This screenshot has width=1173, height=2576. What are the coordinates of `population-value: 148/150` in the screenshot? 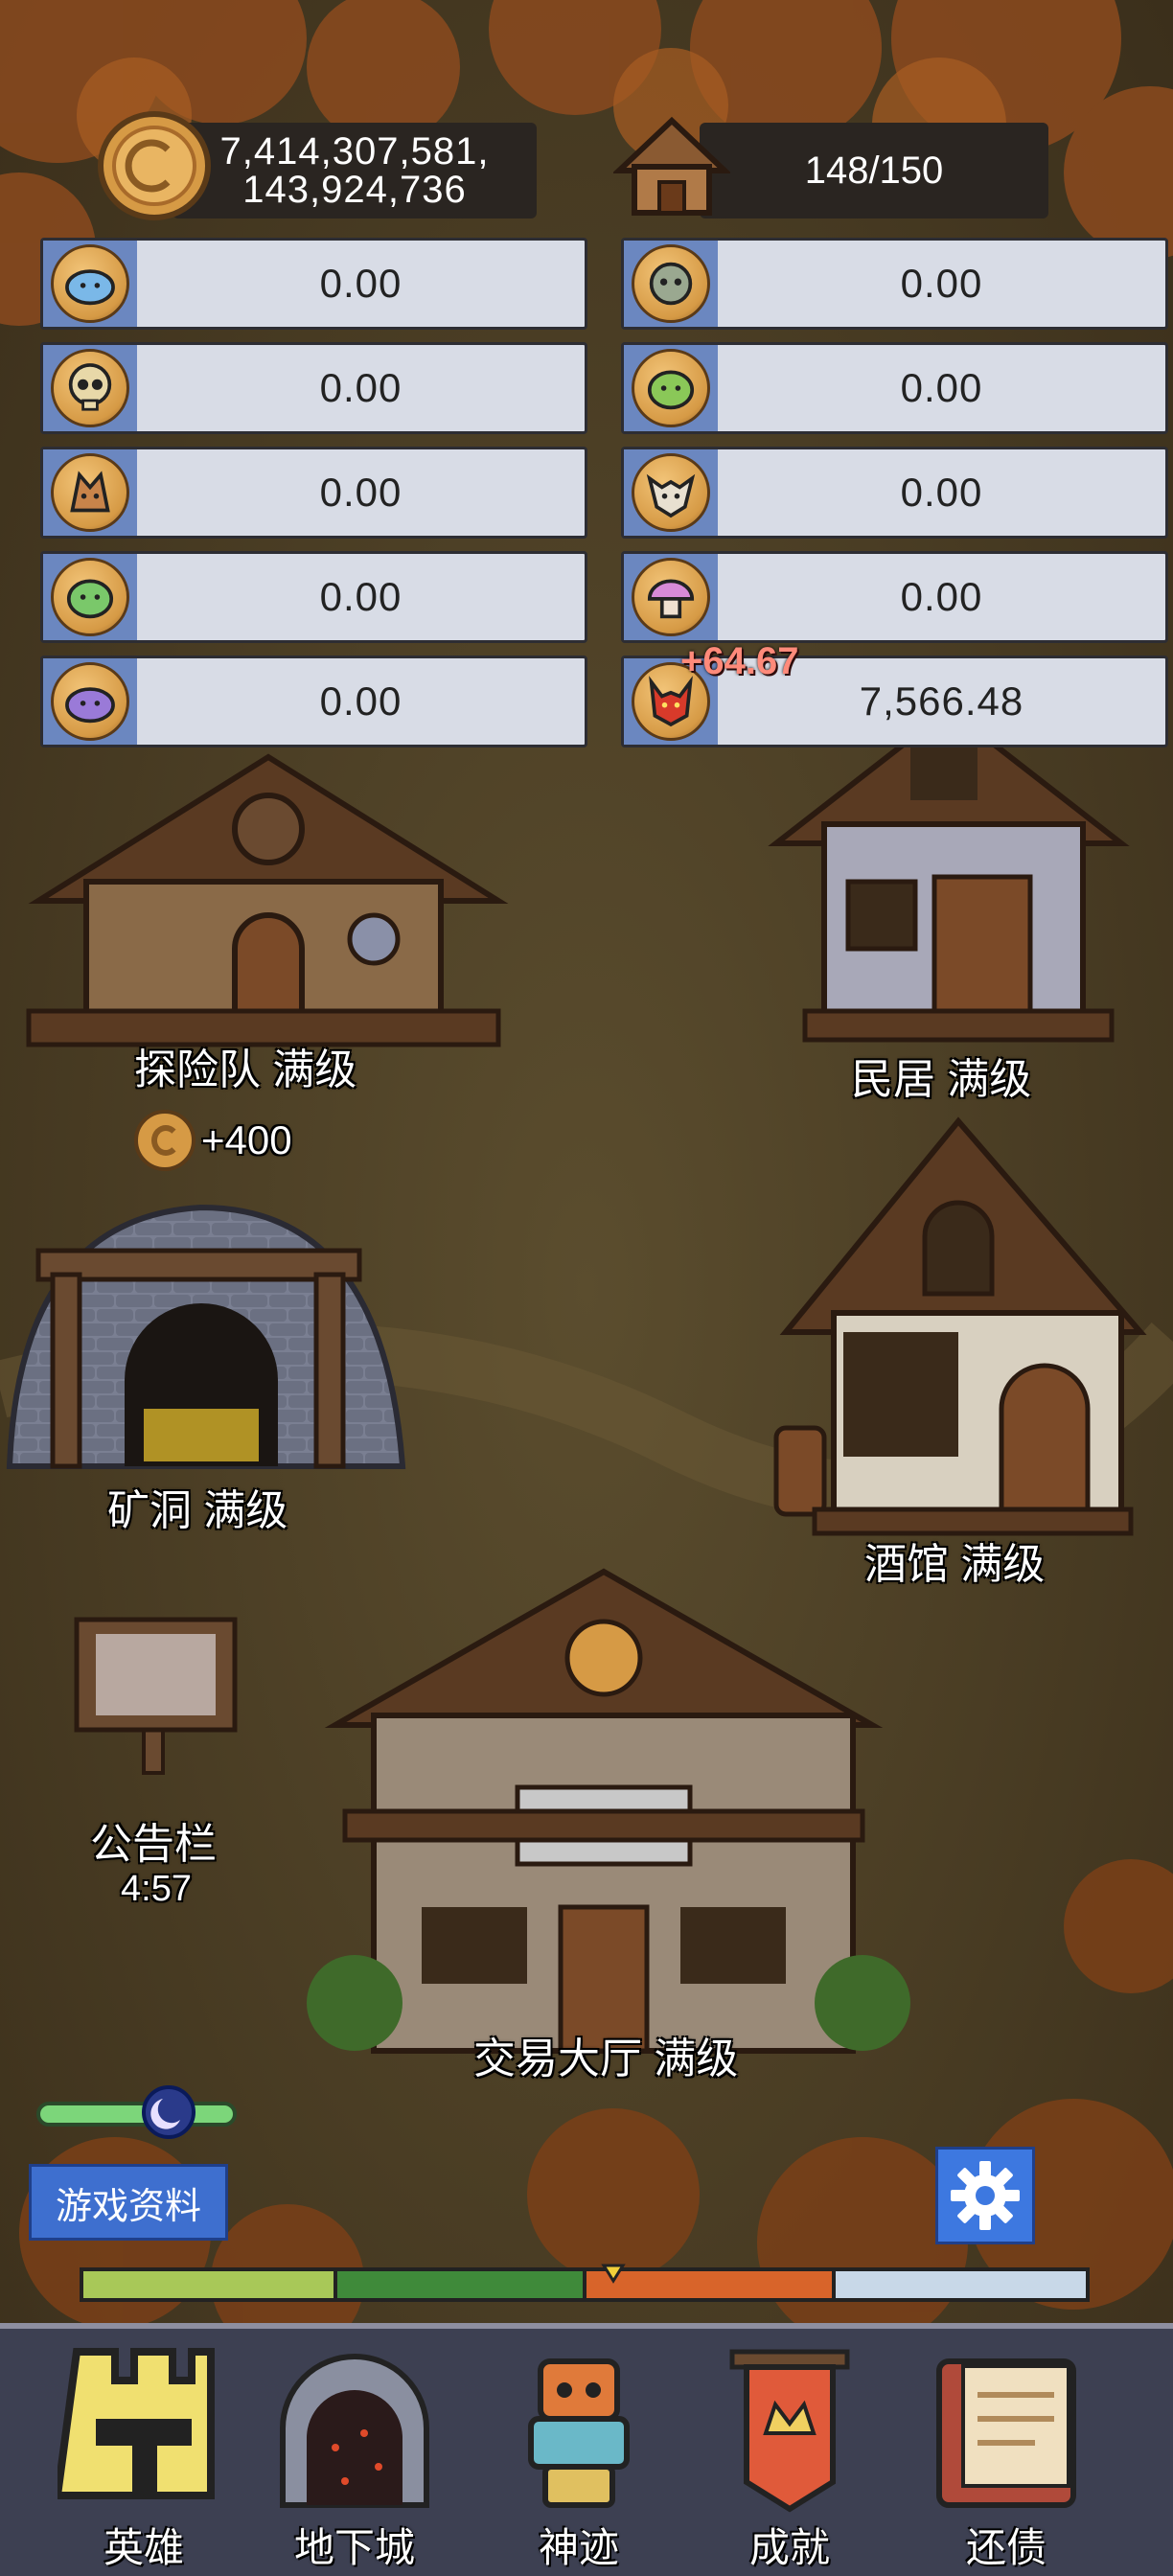 It's located at (874, 170).